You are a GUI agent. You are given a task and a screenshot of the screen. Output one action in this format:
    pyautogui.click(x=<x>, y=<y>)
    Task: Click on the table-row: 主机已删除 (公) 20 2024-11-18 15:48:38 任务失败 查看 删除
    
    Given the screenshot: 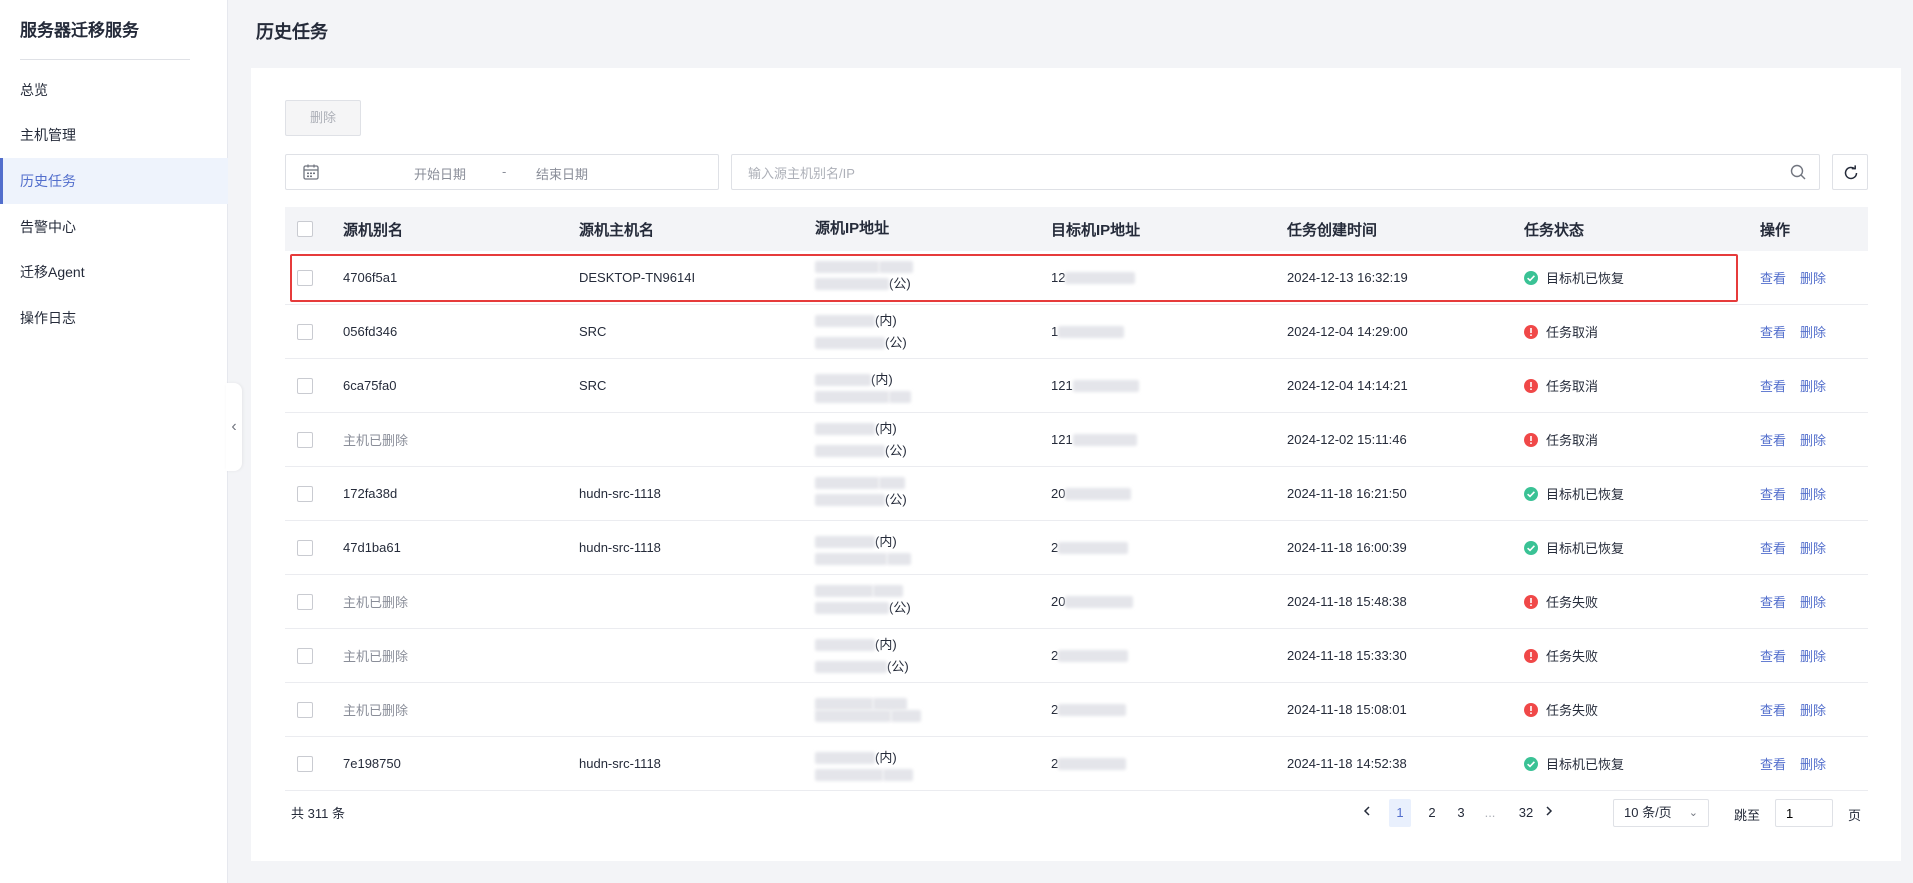 What is the action you would take?
    pyautogui.click(x=1076, y=602)
    